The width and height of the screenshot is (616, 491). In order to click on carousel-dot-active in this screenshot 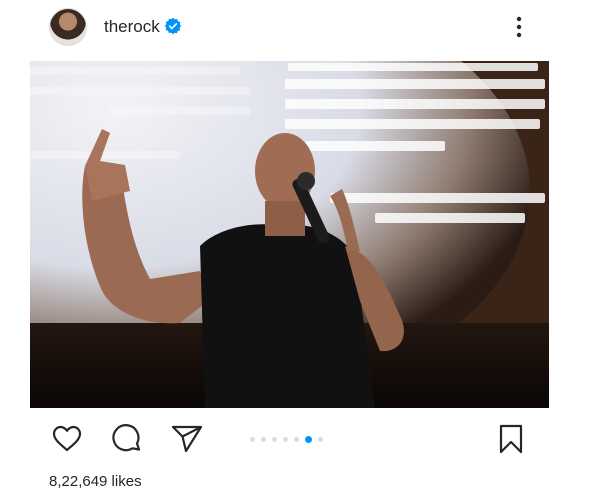, I will do `click(308, 439)`.